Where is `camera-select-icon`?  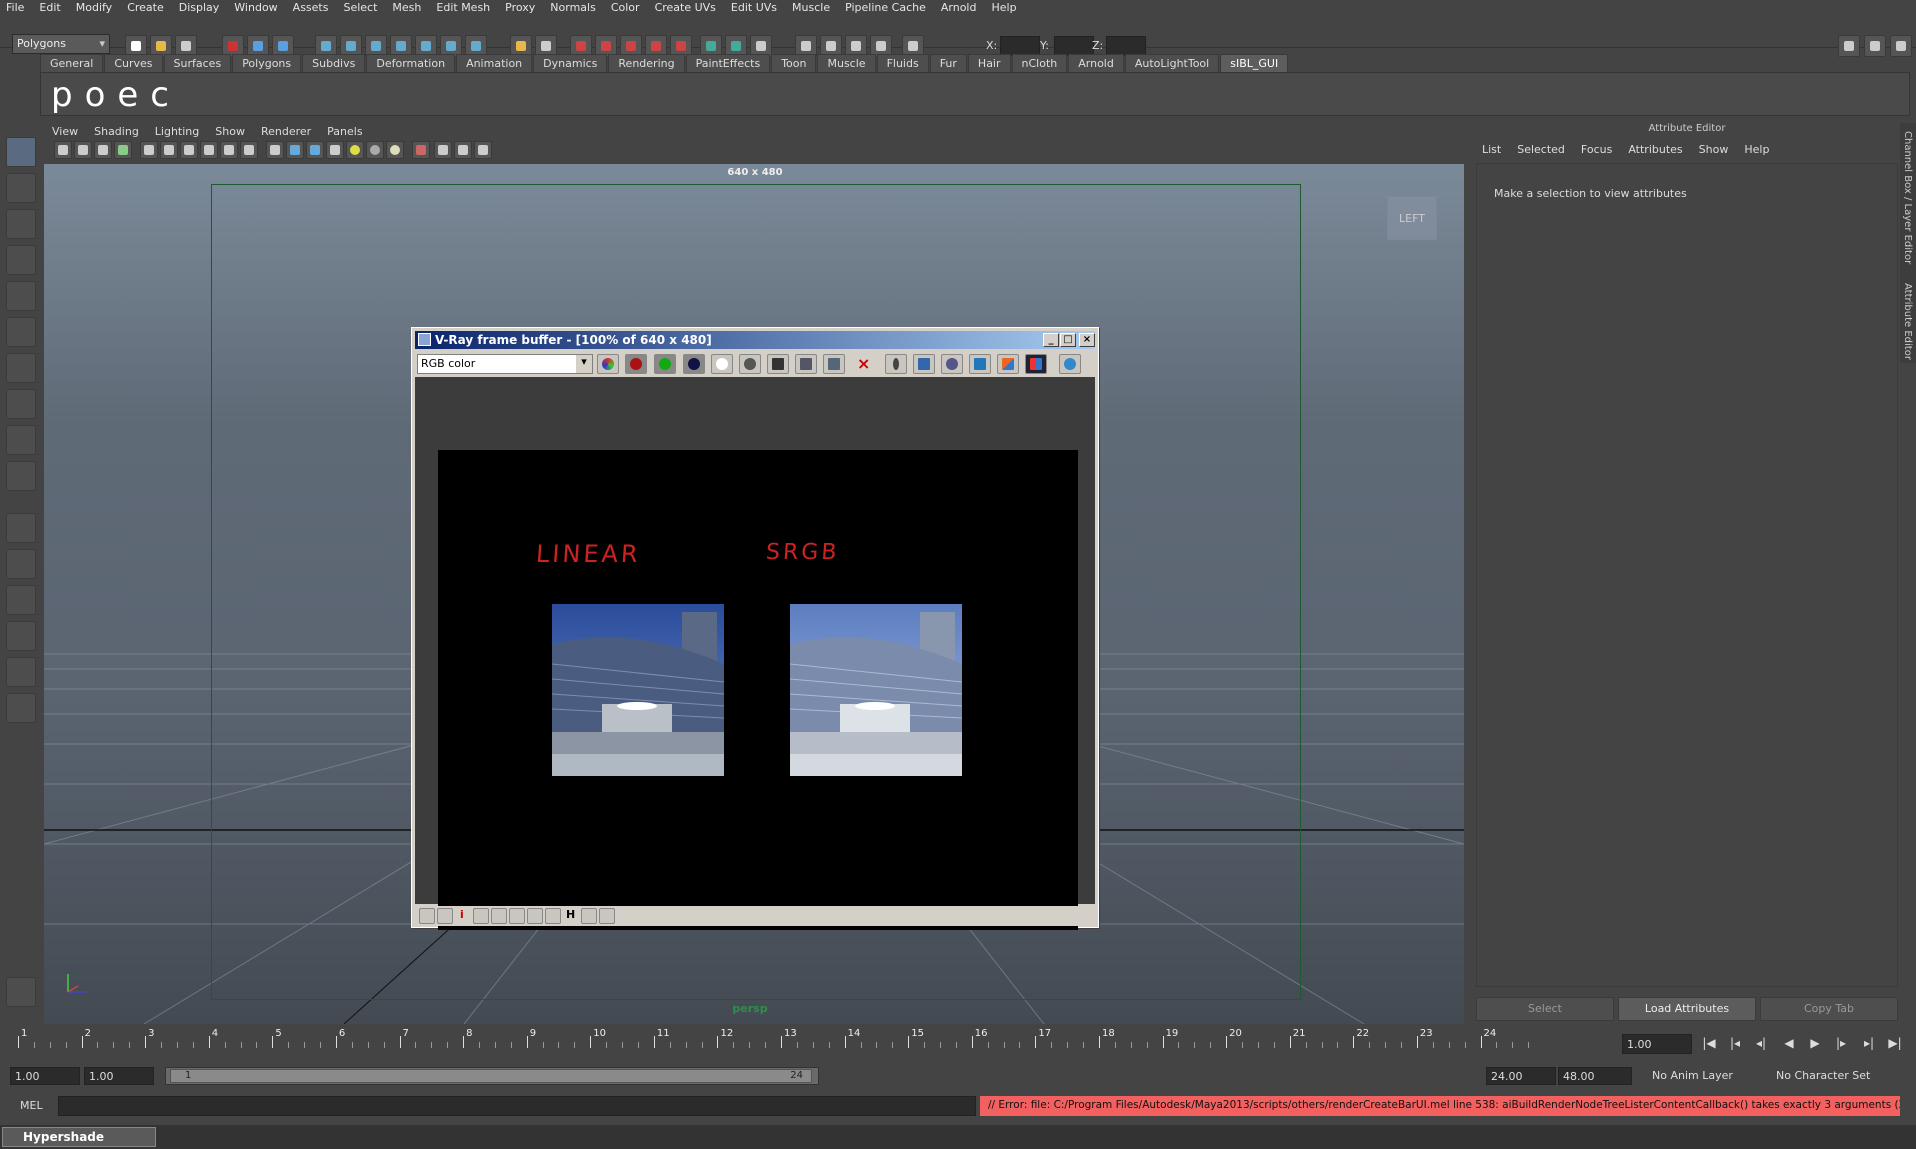
camera-select-icon is located at coordinates (63, 150).